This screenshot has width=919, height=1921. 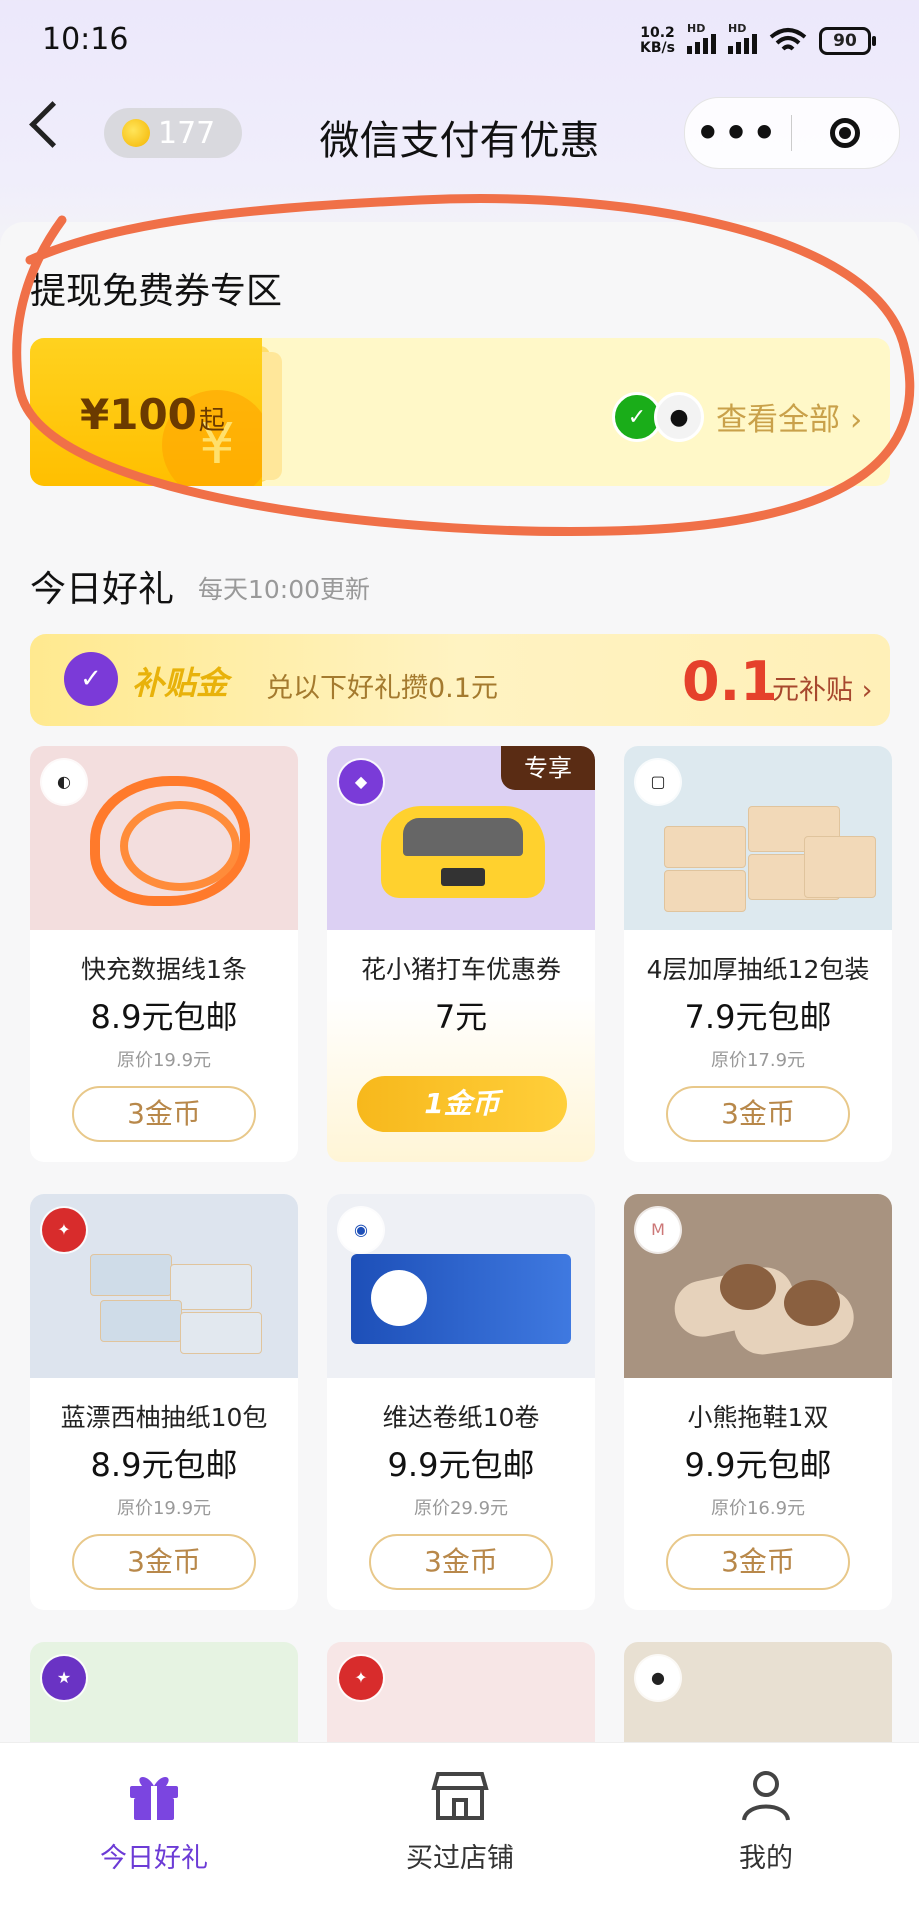 I want to click on subsidy-amount: 0.1, so click(x=730, y=681).